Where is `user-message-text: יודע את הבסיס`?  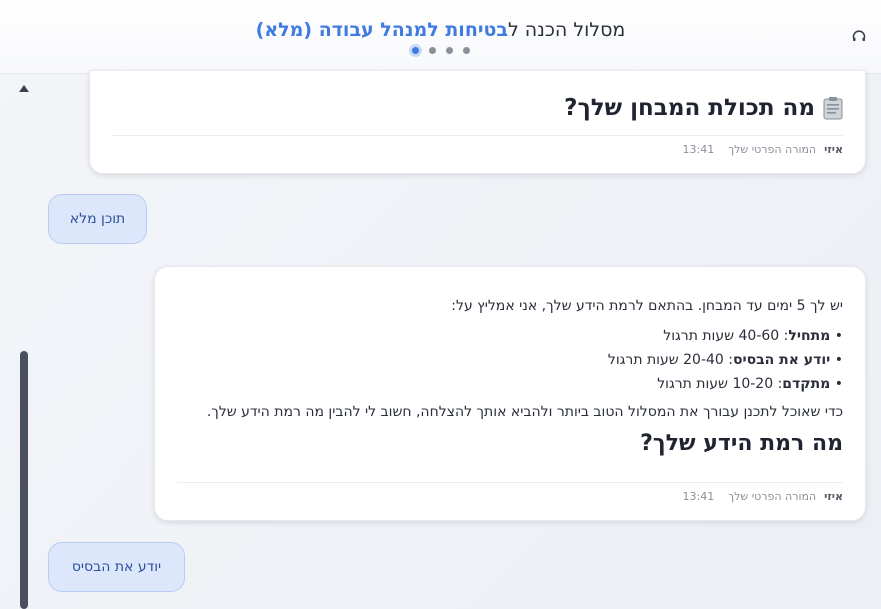 user-message-text: יודע את הבסיס is located at coordinates (116, 567).